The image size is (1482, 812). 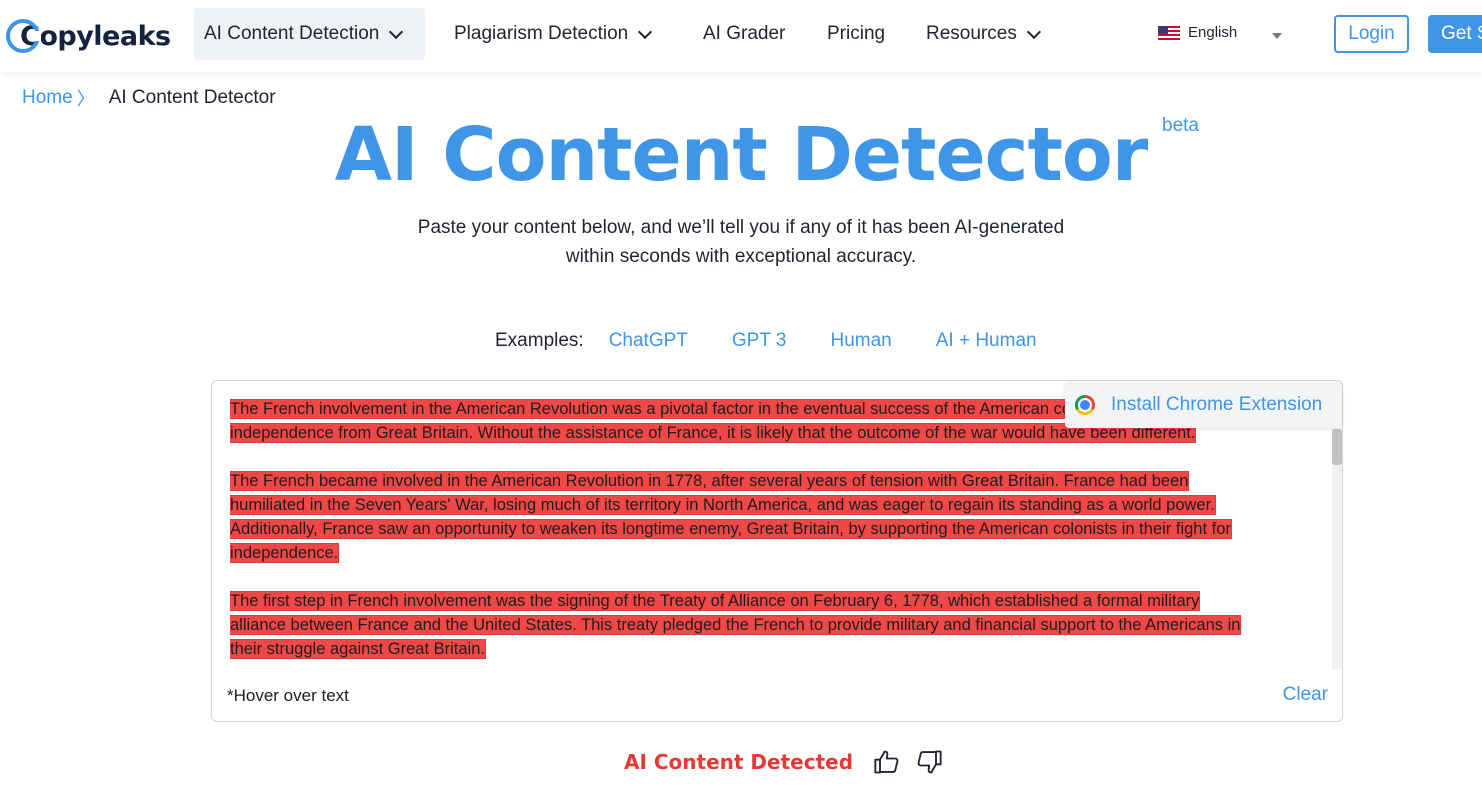 I want to click on nav-ai-content-detection-label: AI Content Detection, so click(x=292, y=33).